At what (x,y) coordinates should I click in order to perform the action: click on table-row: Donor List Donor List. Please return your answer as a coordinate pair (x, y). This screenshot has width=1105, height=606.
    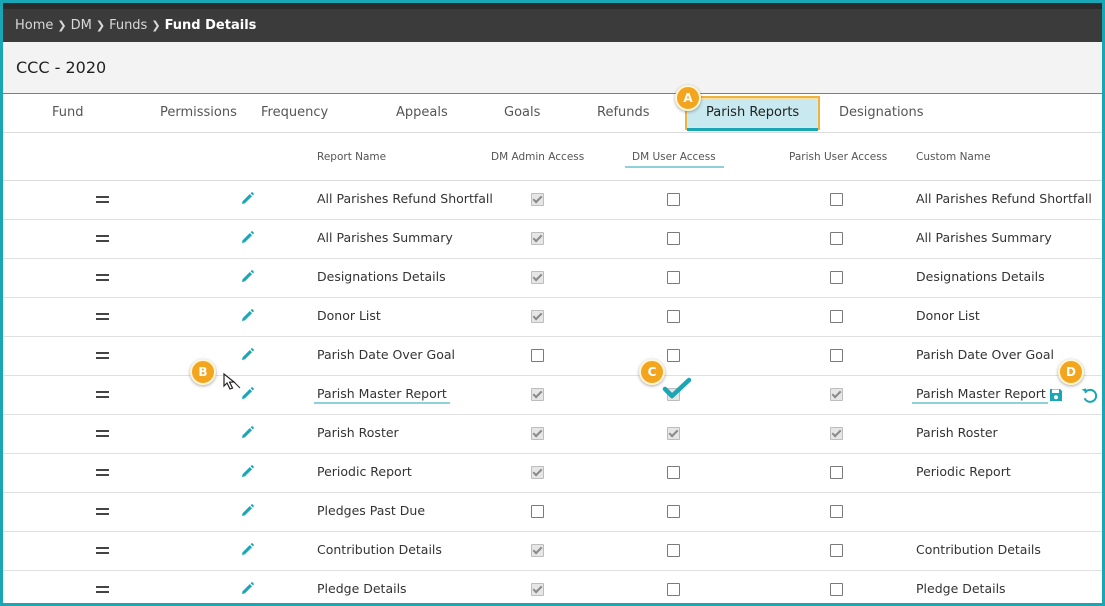
    Looking at the image, I should click on (552, 317).